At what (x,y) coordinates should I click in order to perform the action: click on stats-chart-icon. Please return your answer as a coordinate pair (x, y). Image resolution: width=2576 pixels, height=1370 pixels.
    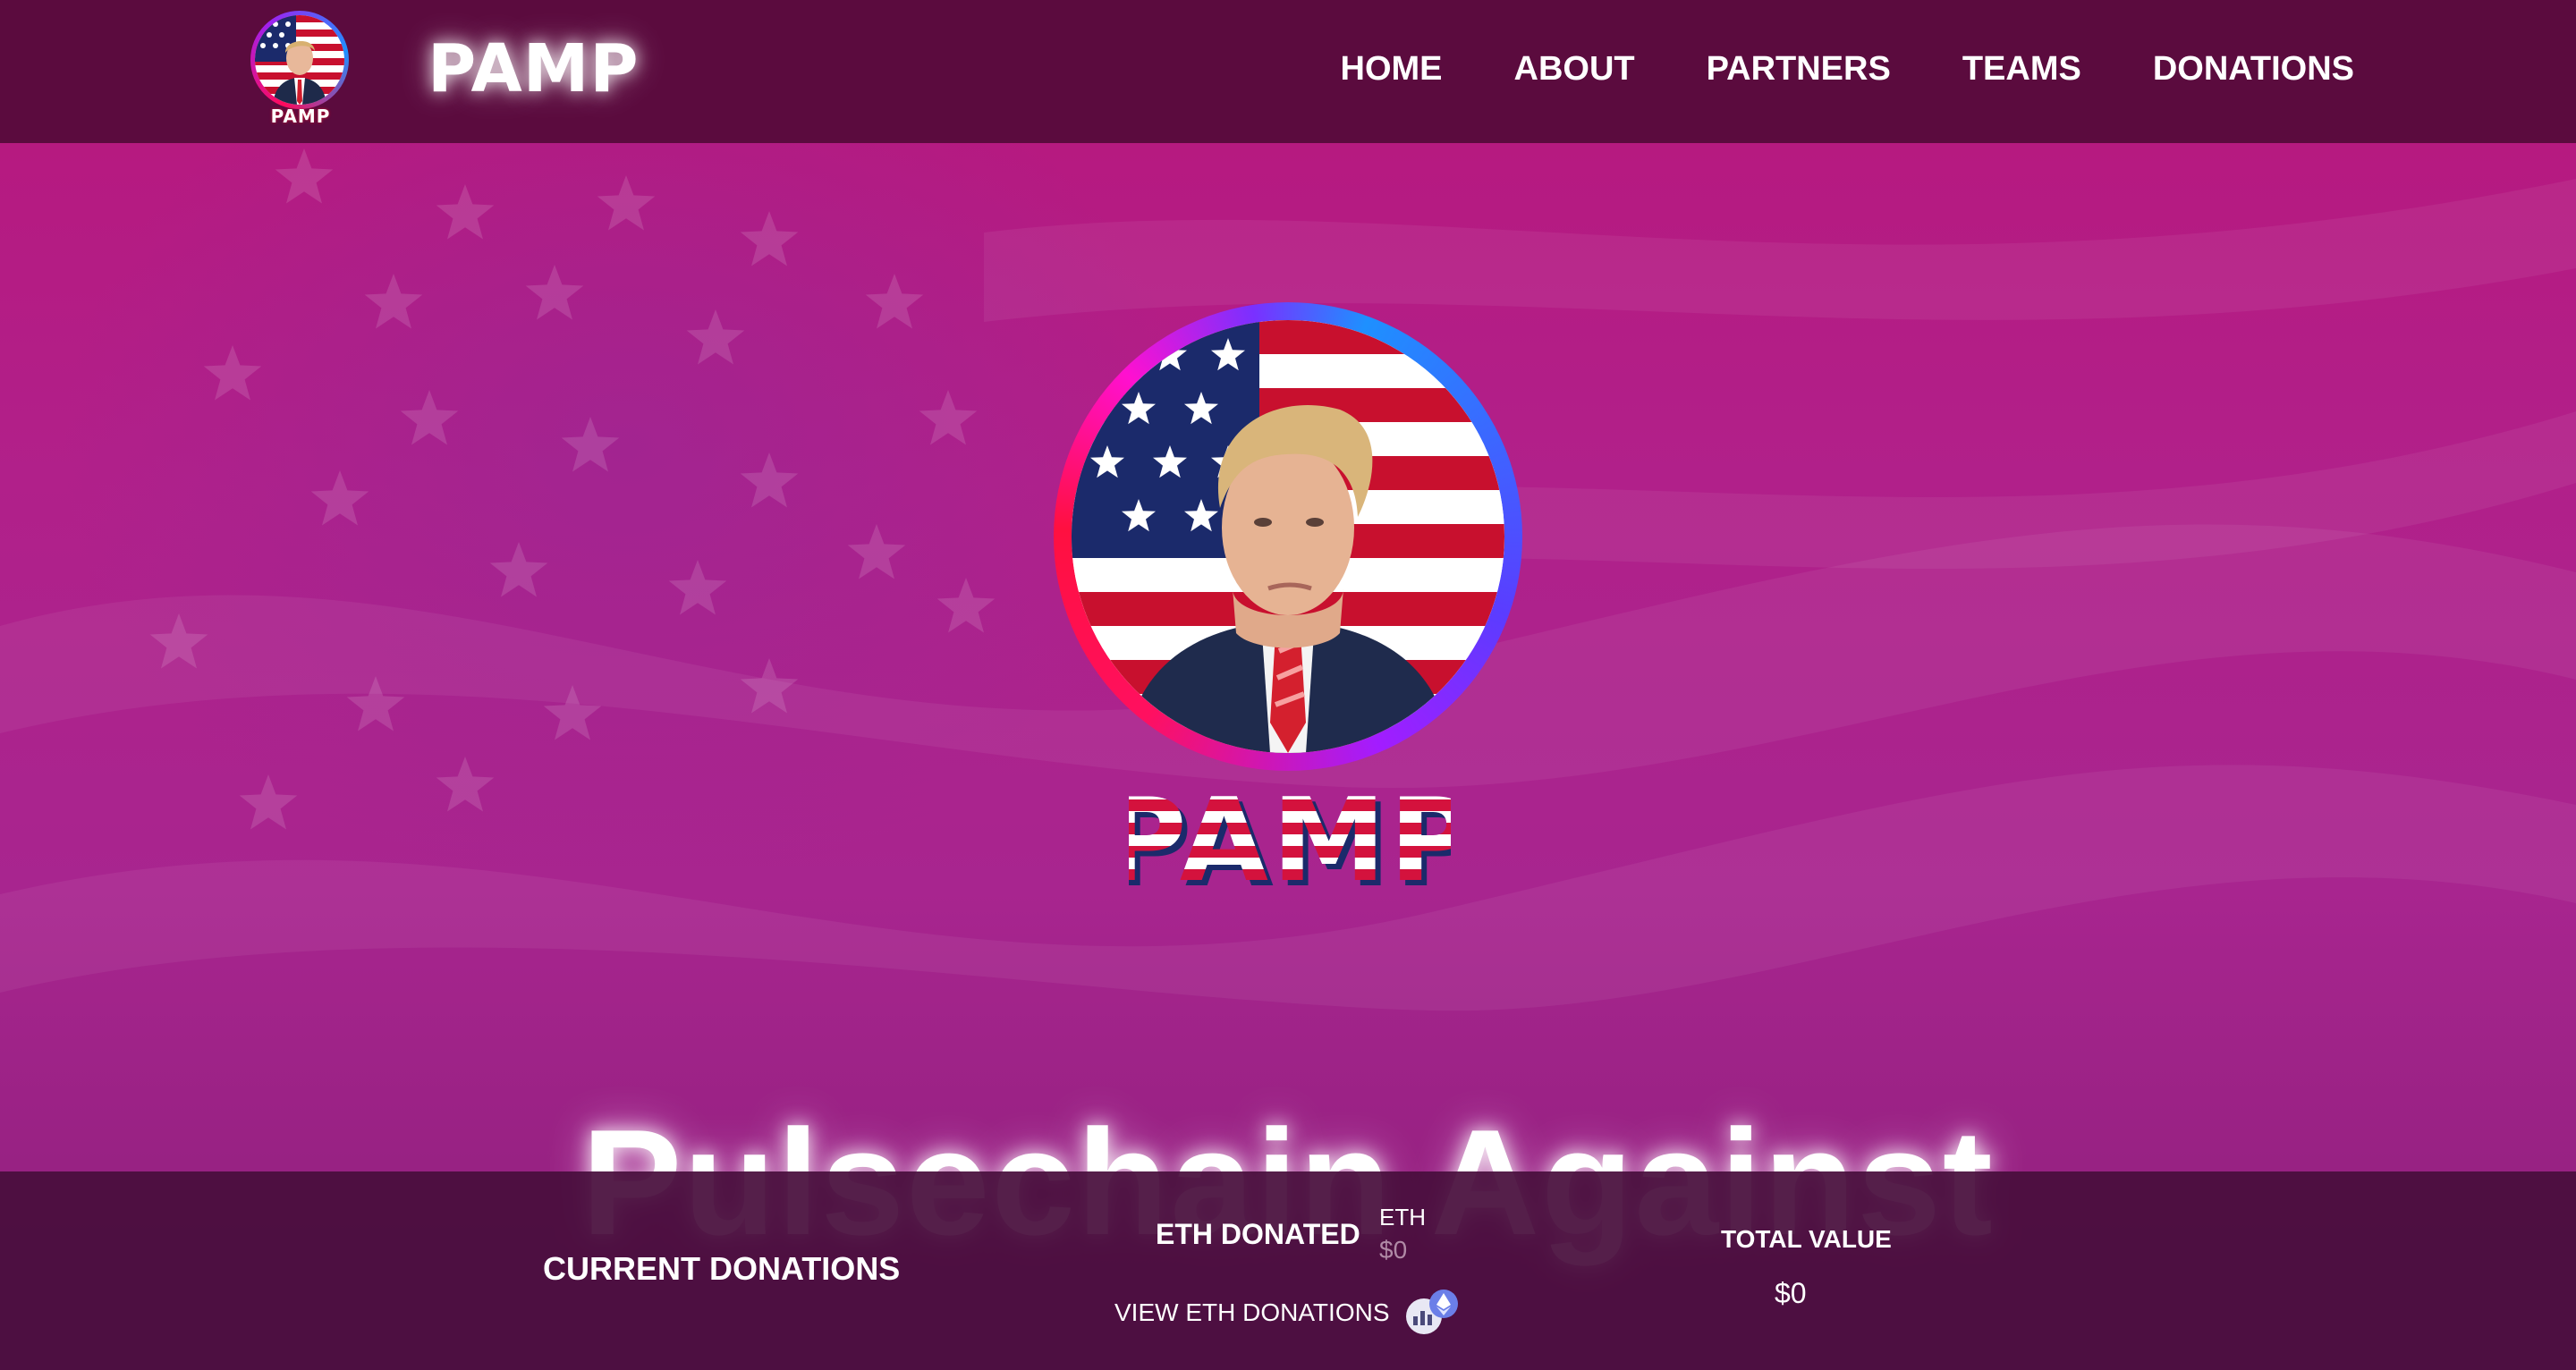
    Looking at the image, I should click on (1432, 1313).